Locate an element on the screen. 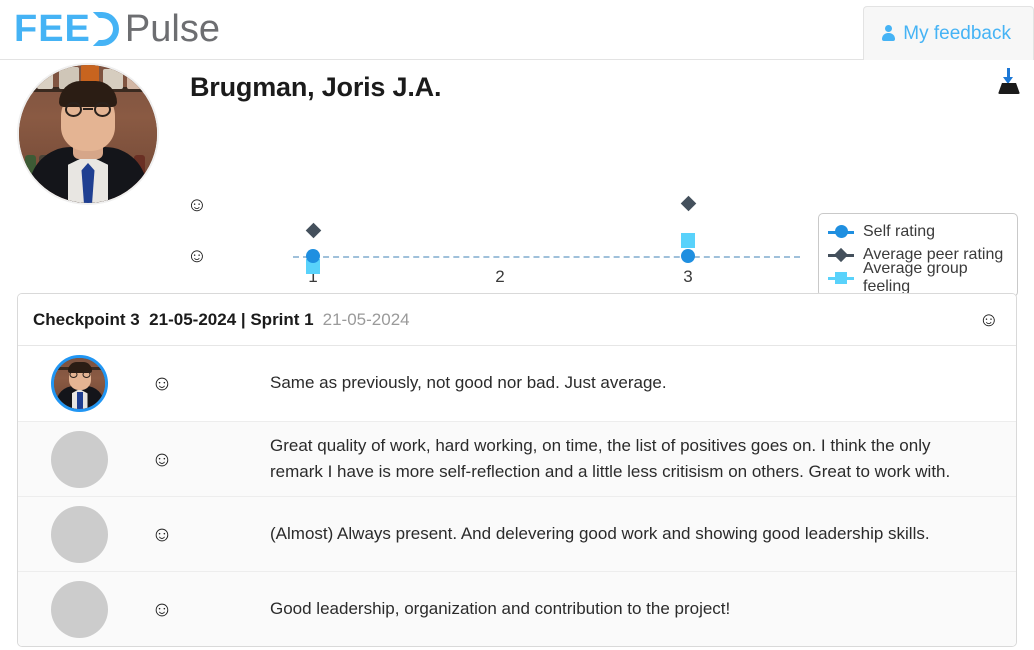  legend-label-group-feeling: Average group feeling is located at coordinates (915, 277).